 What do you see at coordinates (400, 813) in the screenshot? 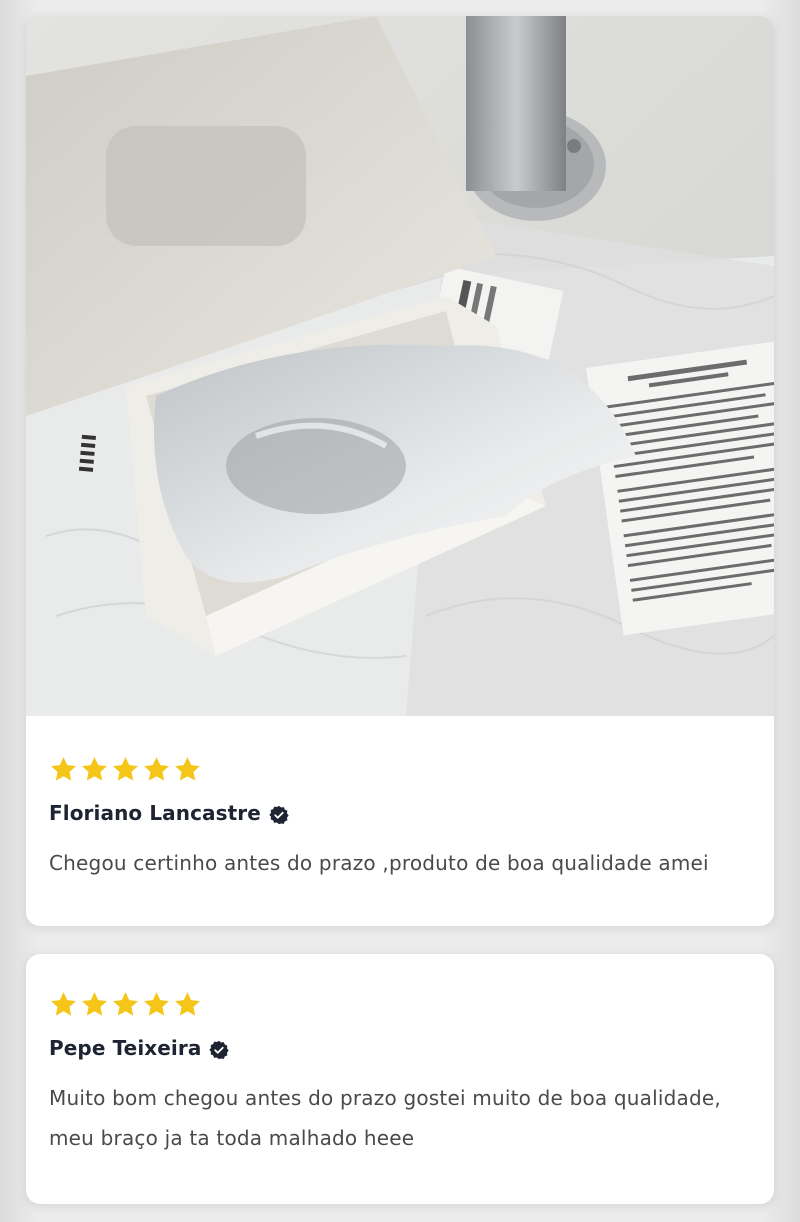
I see `review-author: Floriano Lancastre` at bounding box center [400, 813].